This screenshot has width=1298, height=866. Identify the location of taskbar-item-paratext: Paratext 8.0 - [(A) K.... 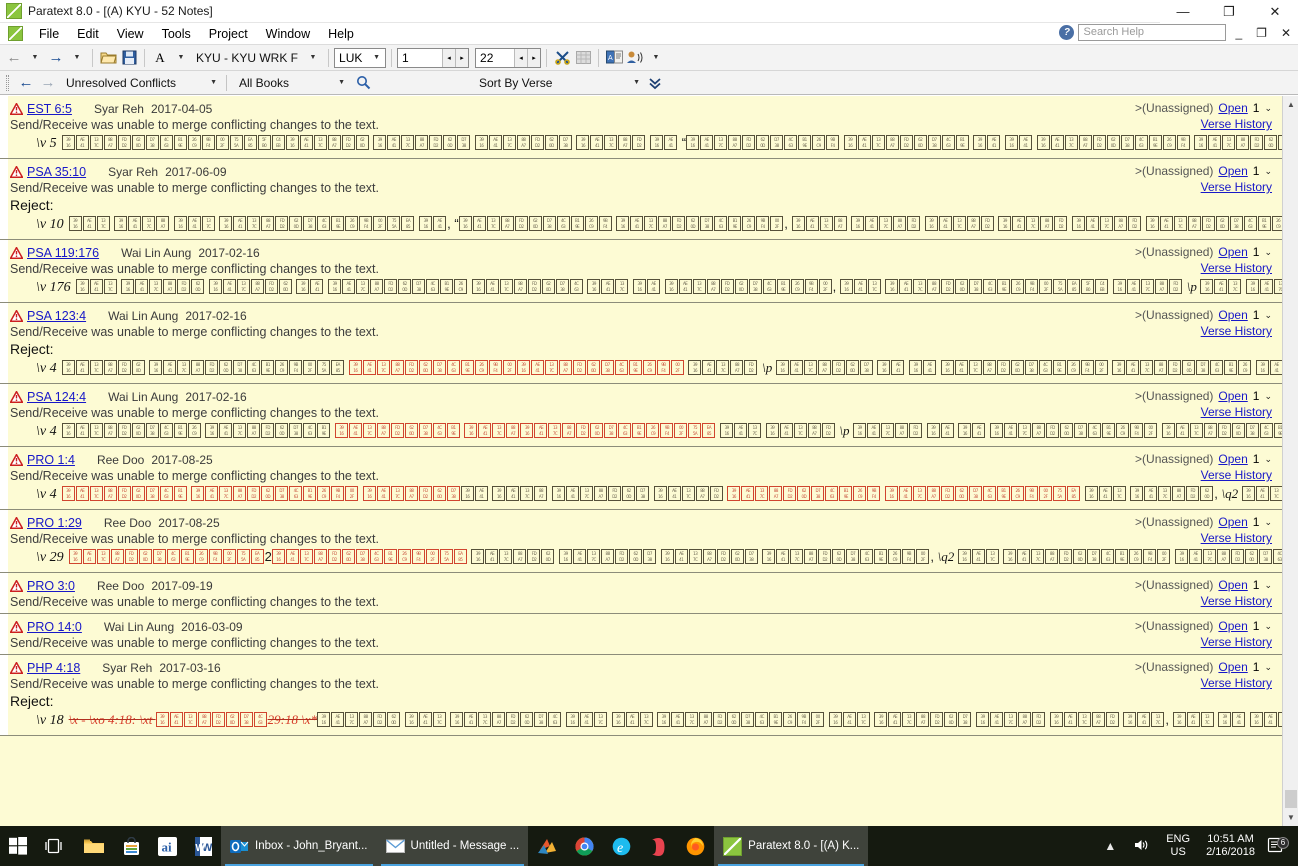
(791, 846).